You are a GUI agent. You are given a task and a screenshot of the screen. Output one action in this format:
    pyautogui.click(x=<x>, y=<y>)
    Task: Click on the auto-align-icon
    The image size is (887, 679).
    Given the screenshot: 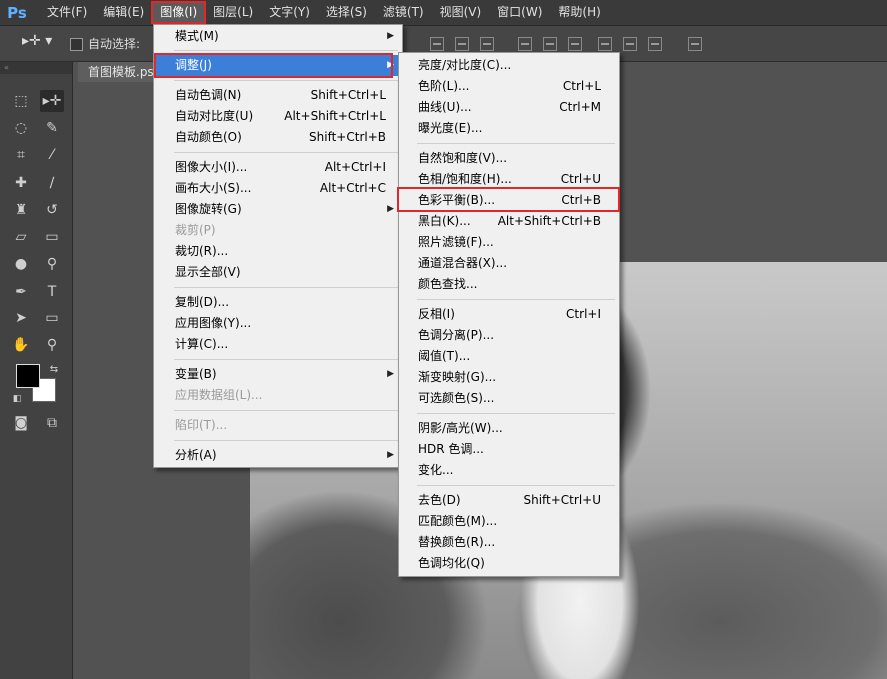 What is the action you would take?
    pyautogui.click(x=695, y=44)
    